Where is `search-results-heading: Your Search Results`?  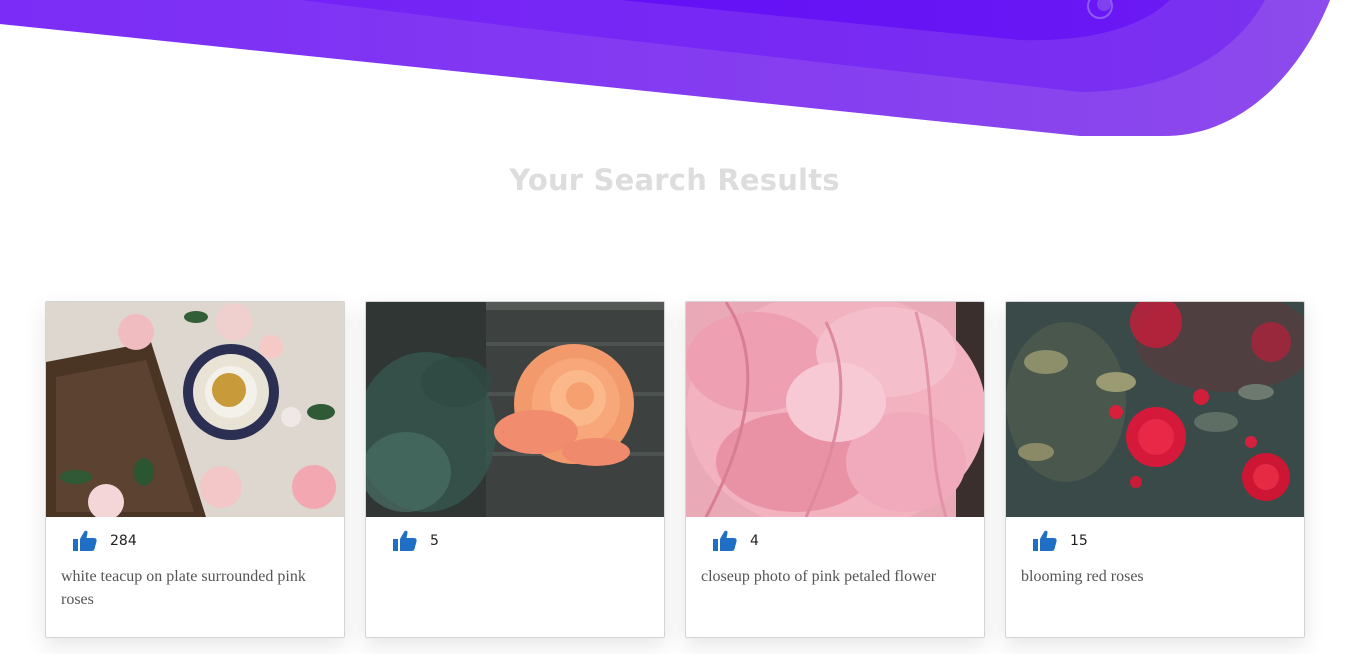
search-results-heading: Your Search Results is located at coordinates (674, 180).